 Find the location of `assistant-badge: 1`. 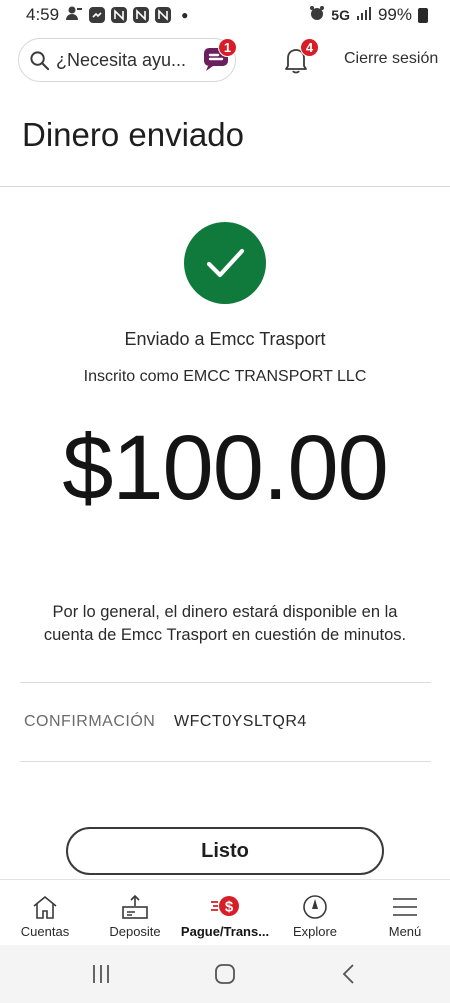

assistant-badge: 1 is located at coordinates (227, 47).